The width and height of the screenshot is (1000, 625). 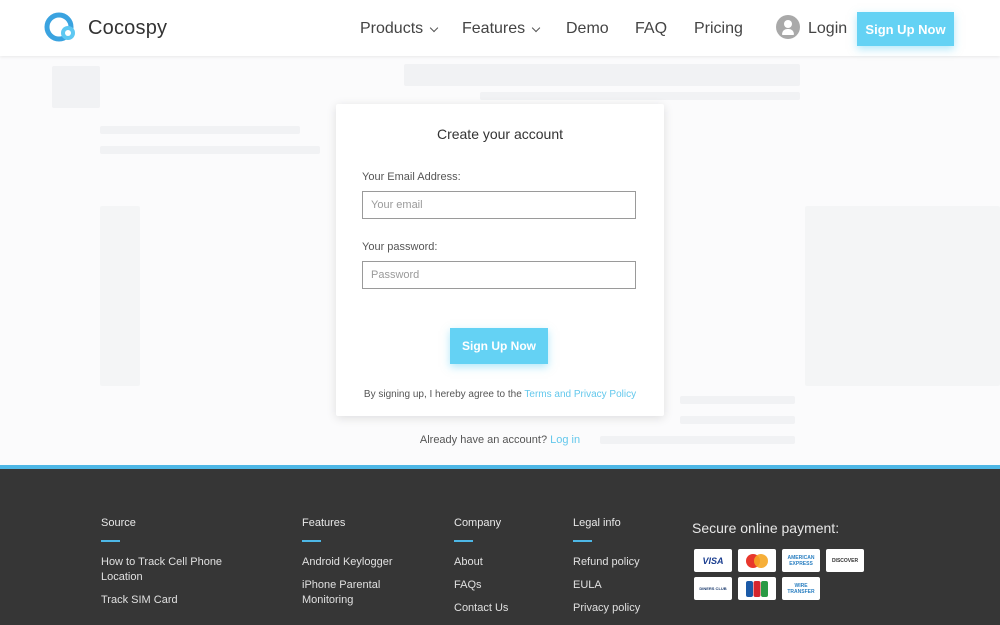 I want to click on footer-col-company: Company About FAQs Contact Us, so click(x=504, y=570).